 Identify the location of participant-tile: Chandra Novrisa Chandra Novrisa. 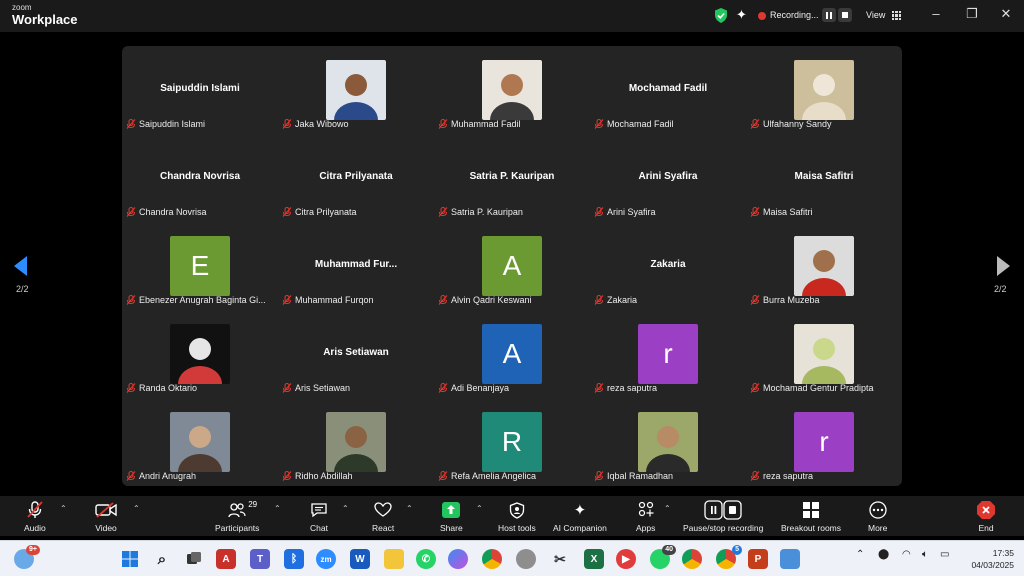
(200, 178).